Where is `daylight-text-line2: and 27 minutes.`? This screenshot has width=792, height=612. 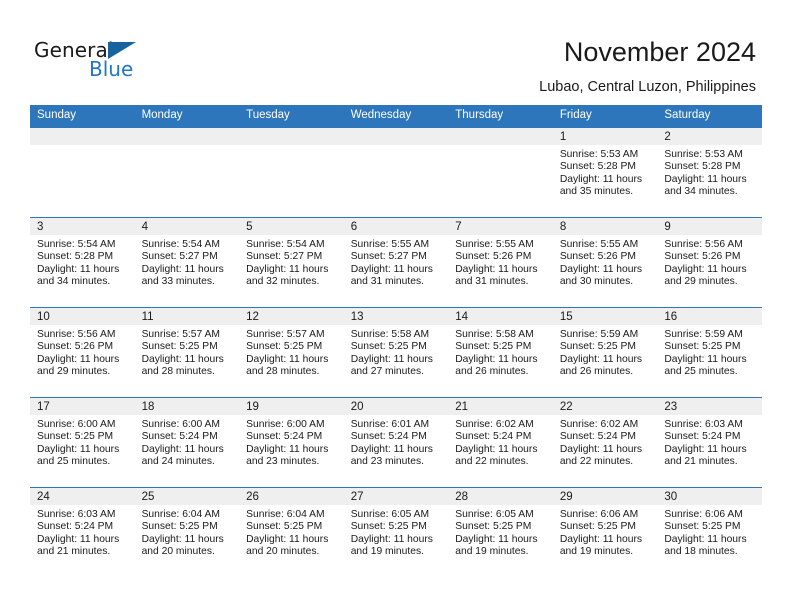 daylight-text-line2: and 27 minutes. is located at coordinates (387, 372).